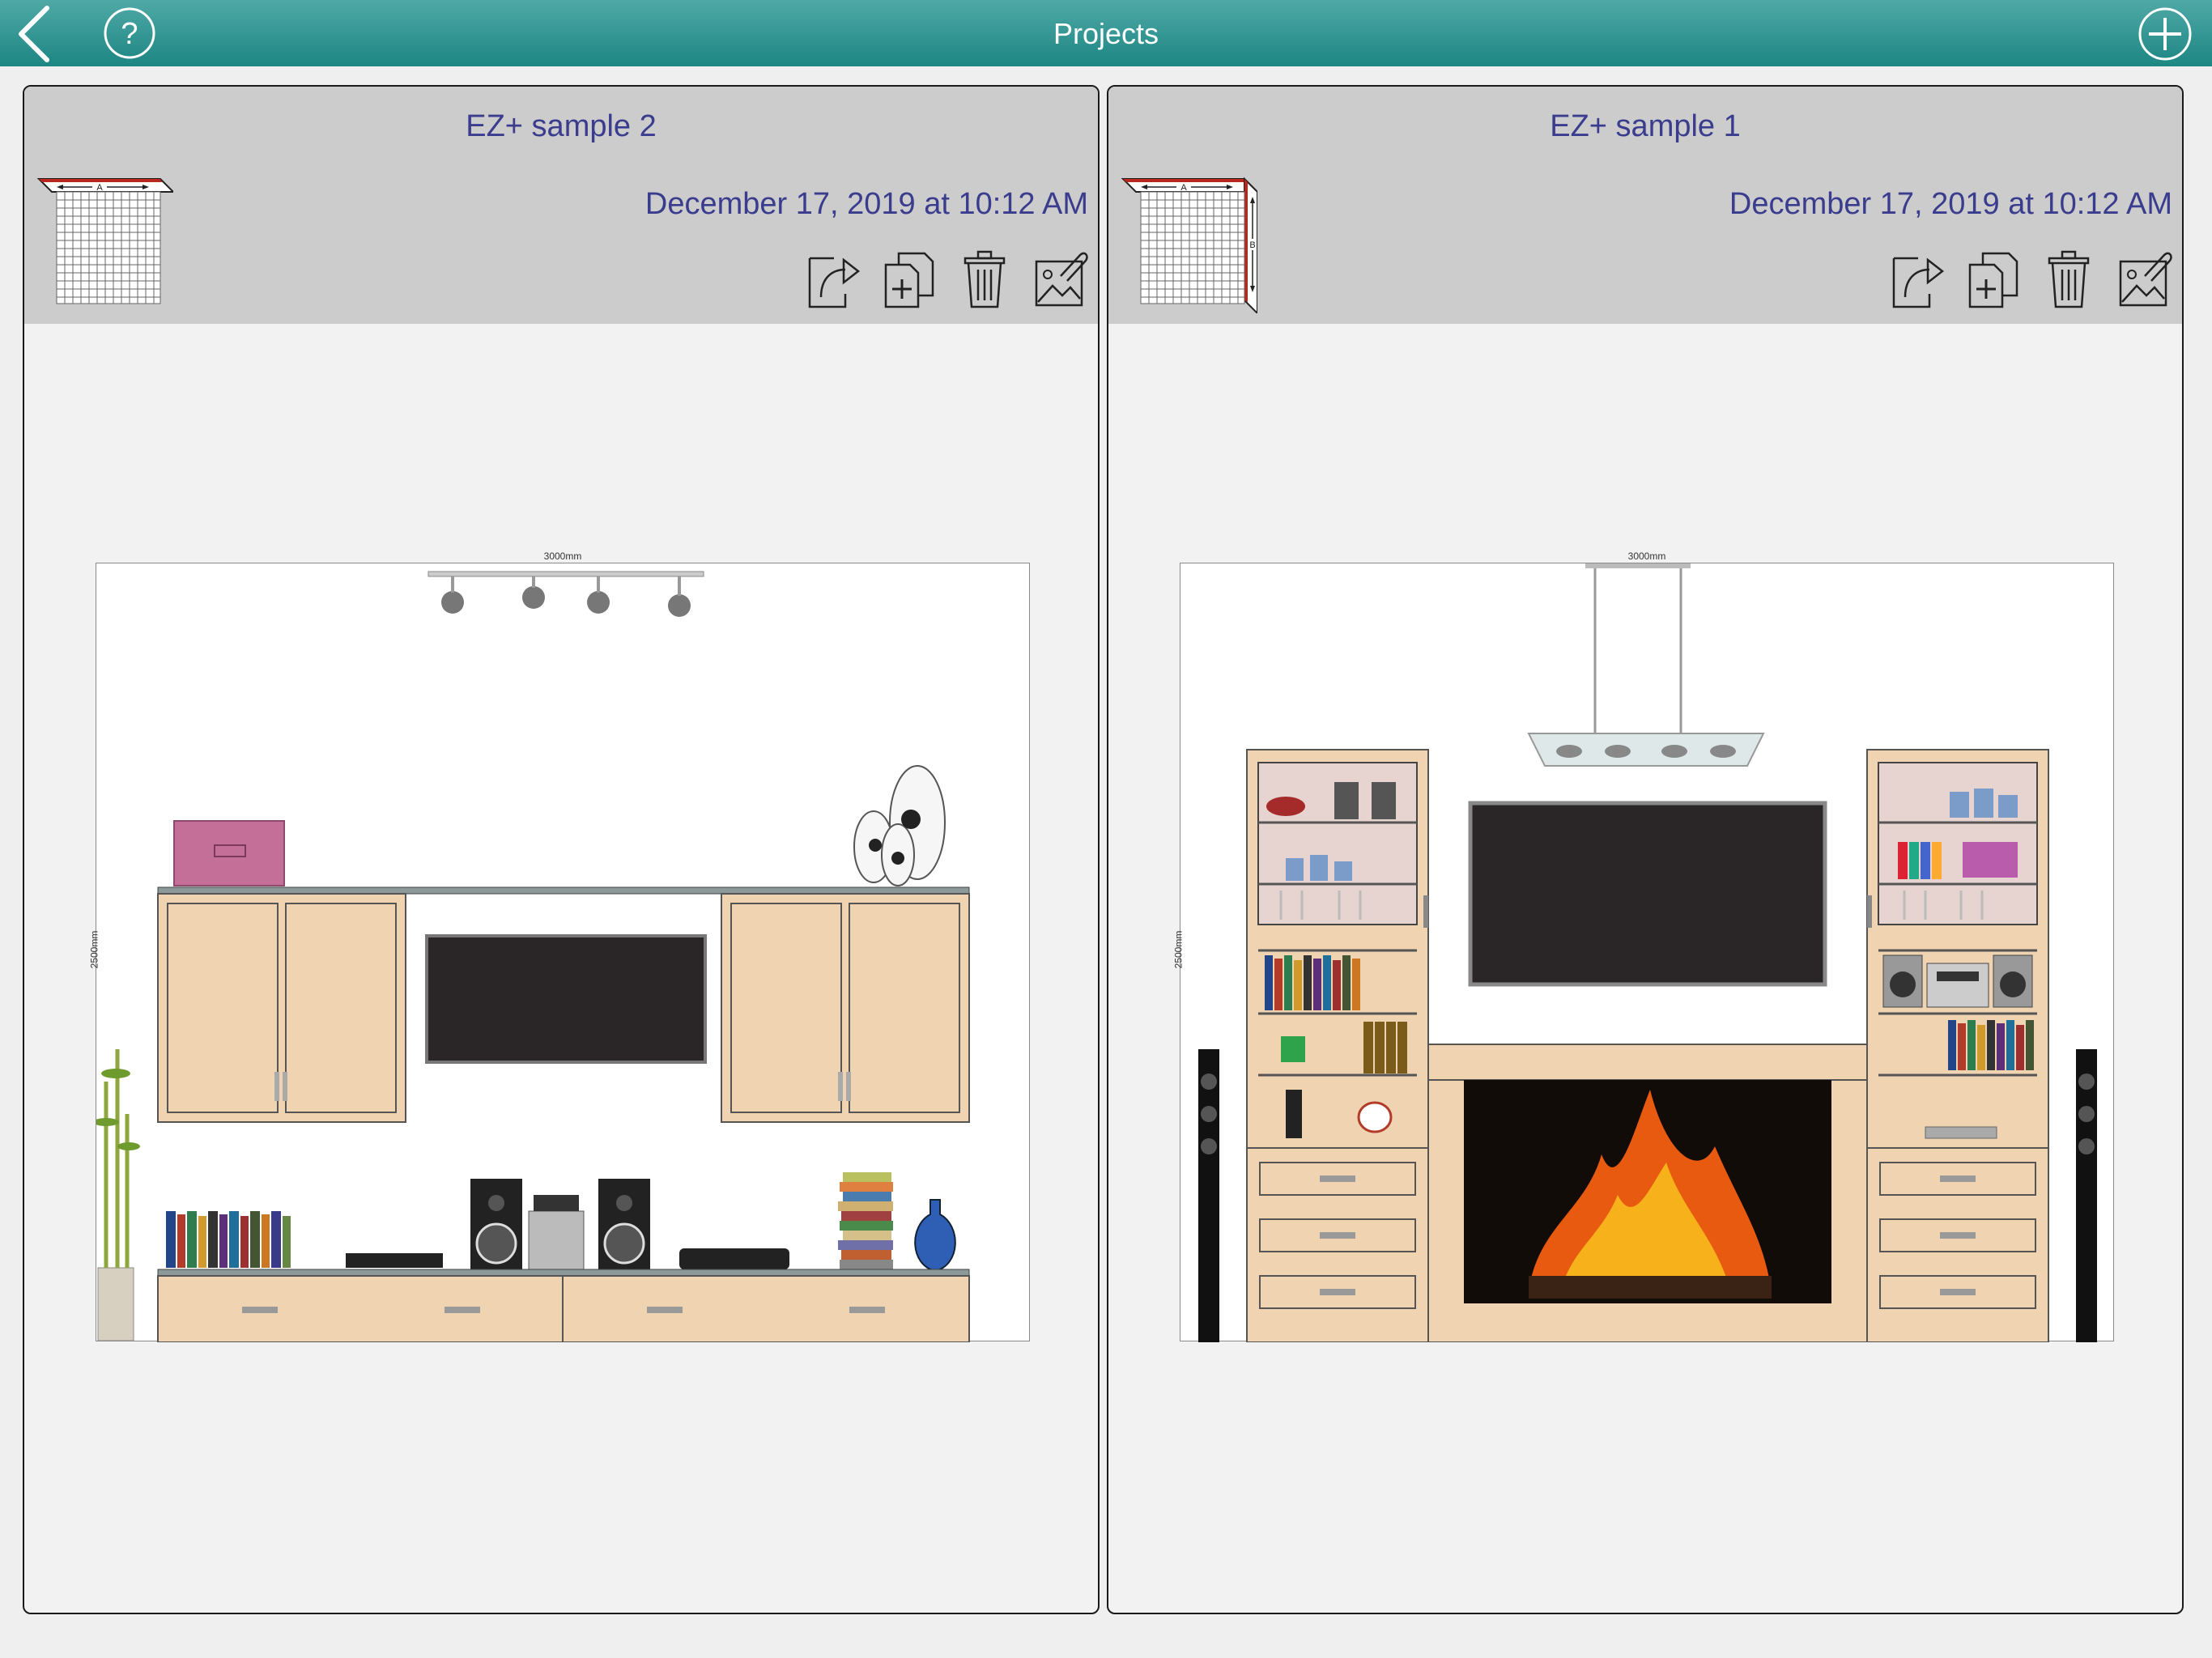 This screenshot has width=2212, height=1658. What do you see at coordinates (561, 126) in the screenshot?
I see `project-name: EZ+ sample 2` at bounding box center [561, 126].